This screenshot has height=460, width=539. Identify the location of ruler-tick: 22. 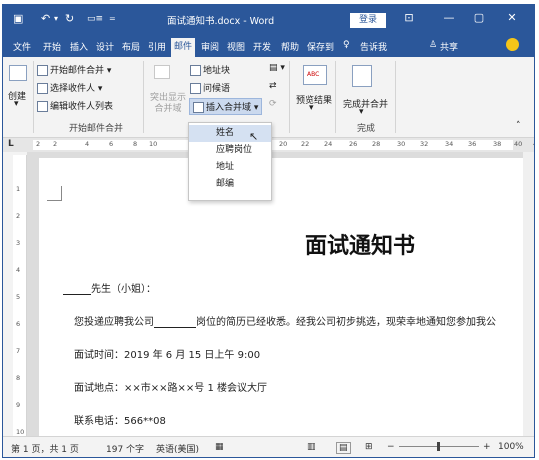
(305, 144).